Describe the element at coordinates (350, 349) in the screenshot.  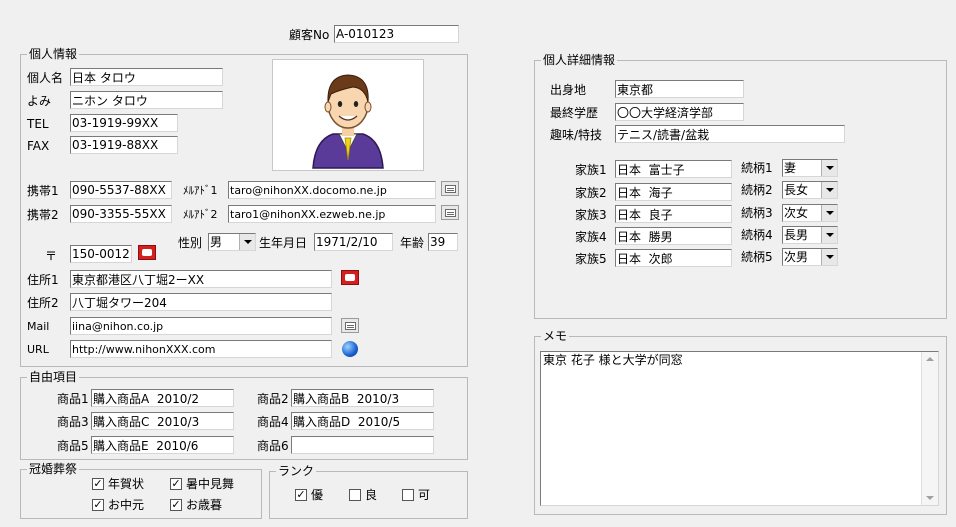
I see `globe-icon` at that location.